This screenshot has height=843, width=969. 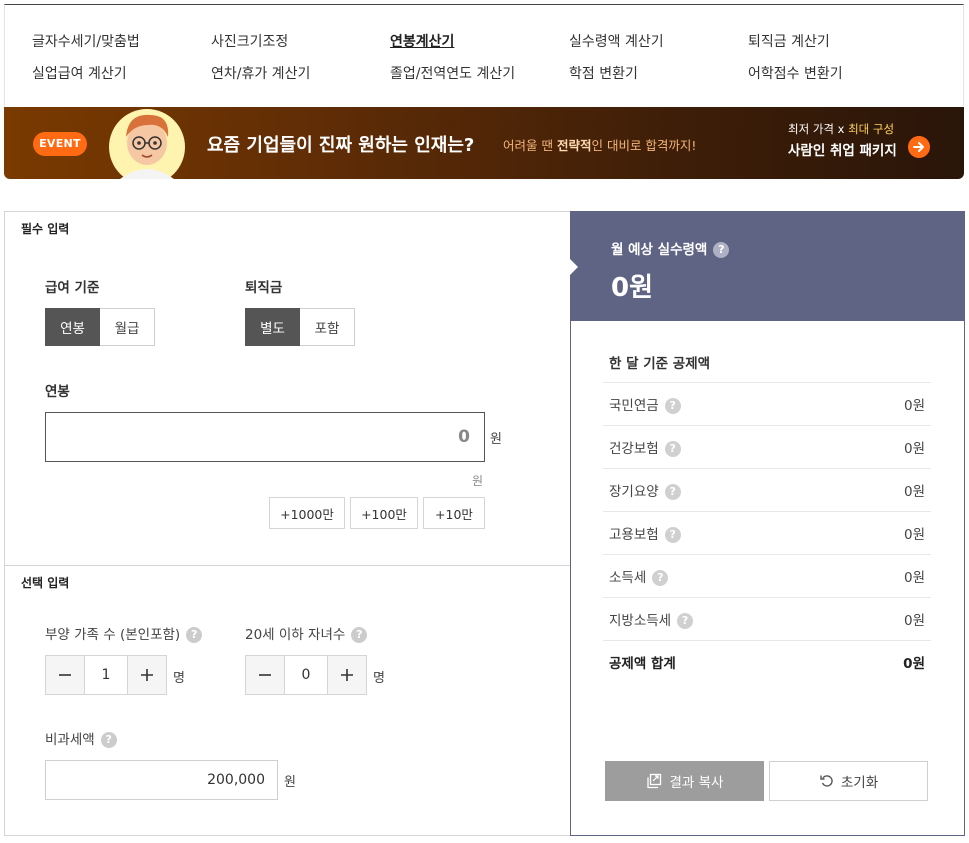 What do you see at coordinates (696, 783) in the screenshot?
I see `copy-result-label: 결과 복사` at bounding box center [696, 783].